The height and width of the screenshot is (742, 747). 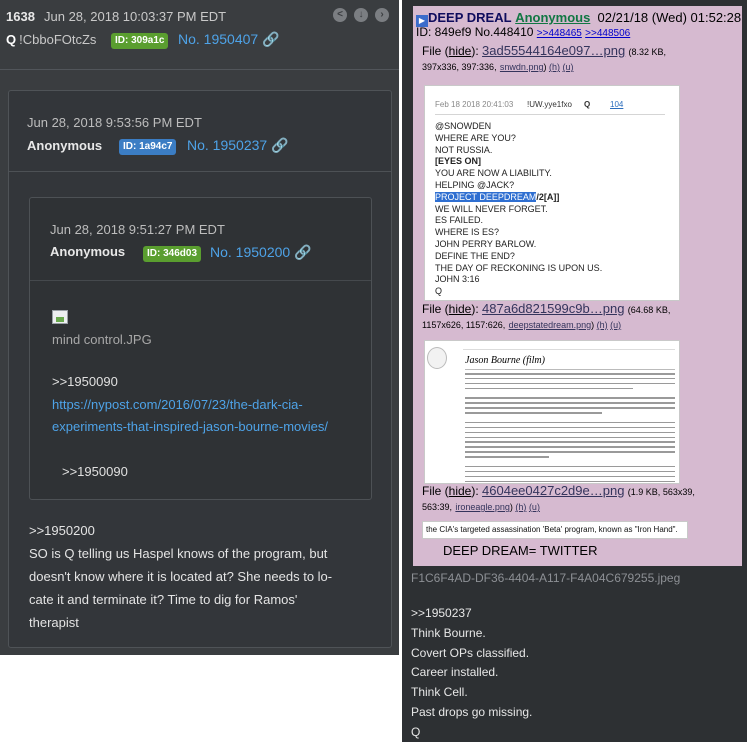 I want to click on post-number: 1638, so click(x=20, y=16).